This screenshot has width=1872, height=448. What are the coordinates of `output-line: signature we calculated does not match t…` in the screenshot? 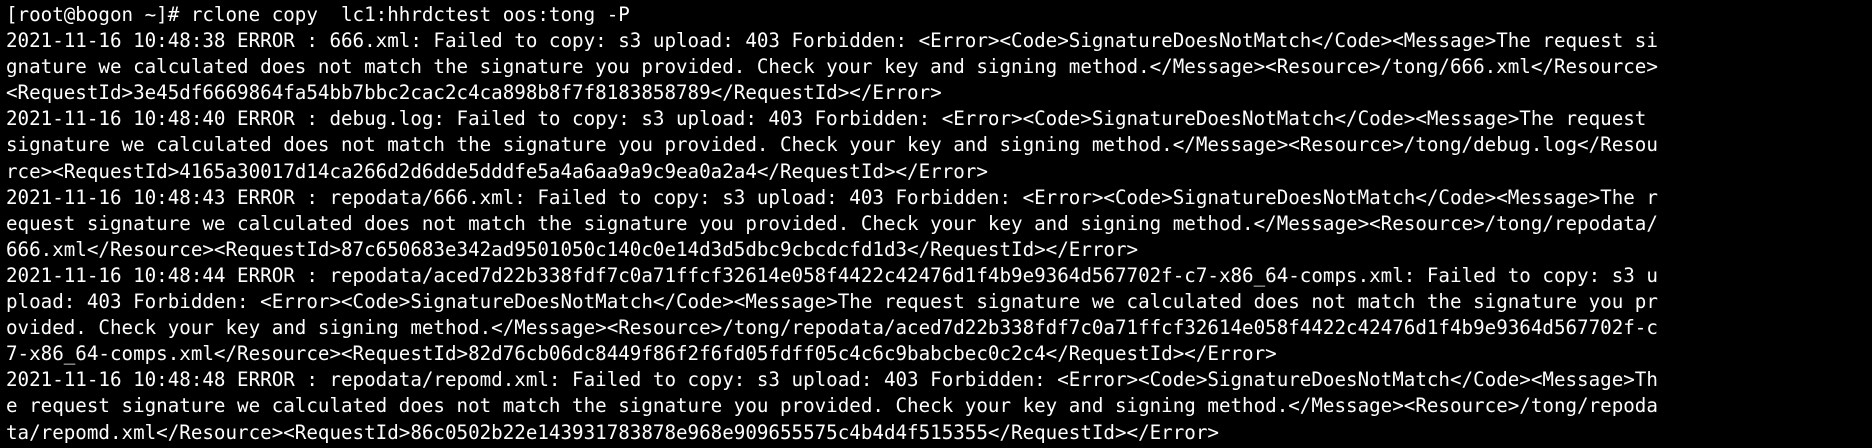 It's located at (832, 145).